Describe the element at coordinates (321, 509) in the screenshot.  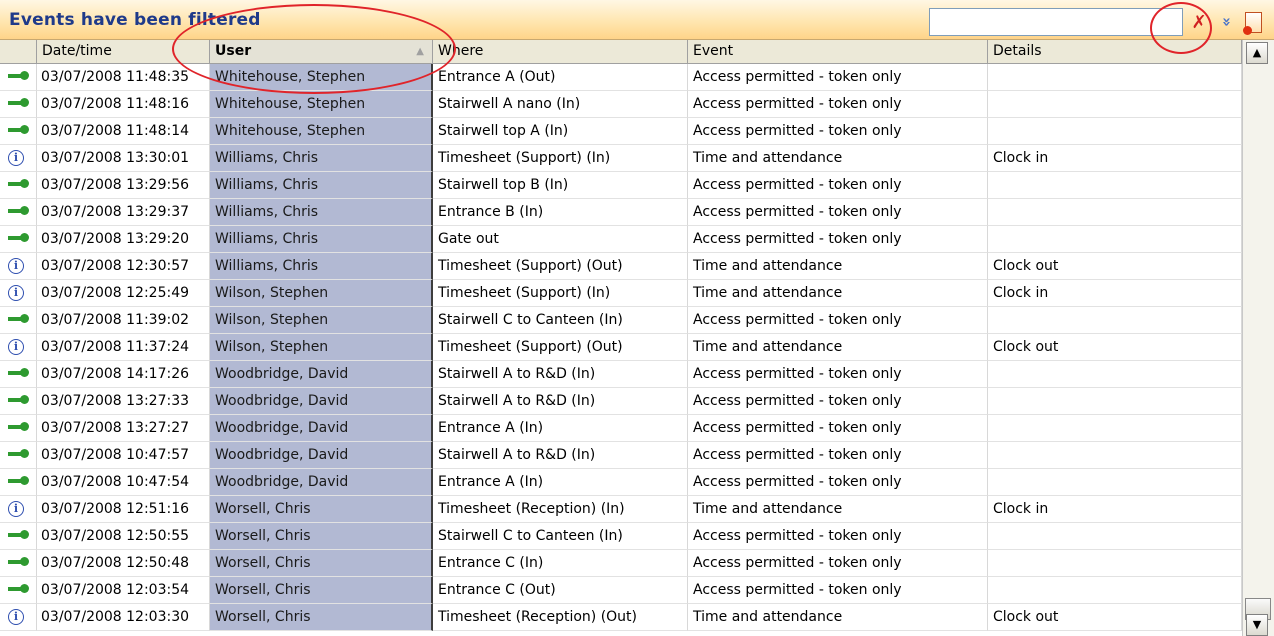
I see `user-cell: Worsell, Chris` at that location.